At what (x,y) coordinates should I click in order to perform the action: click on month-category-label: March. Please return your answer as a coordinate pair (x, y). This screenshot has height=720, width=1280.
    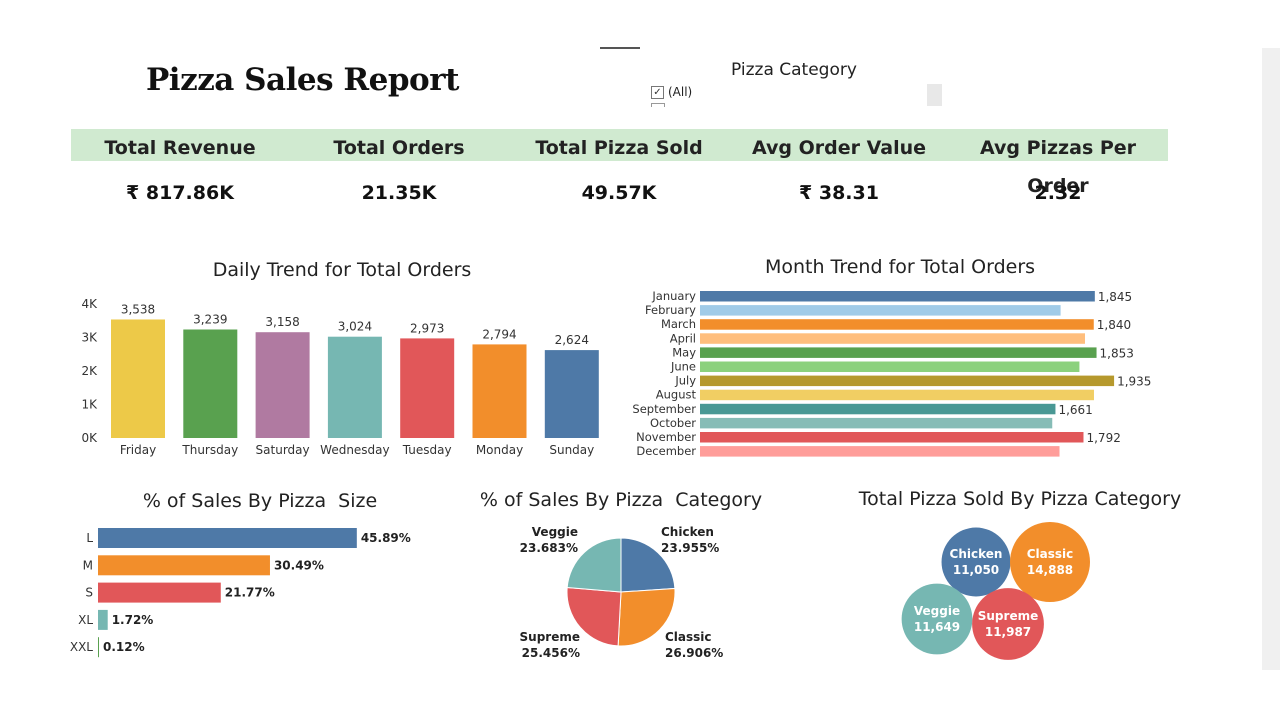
    Looking at the image, I should click on (678, 324).